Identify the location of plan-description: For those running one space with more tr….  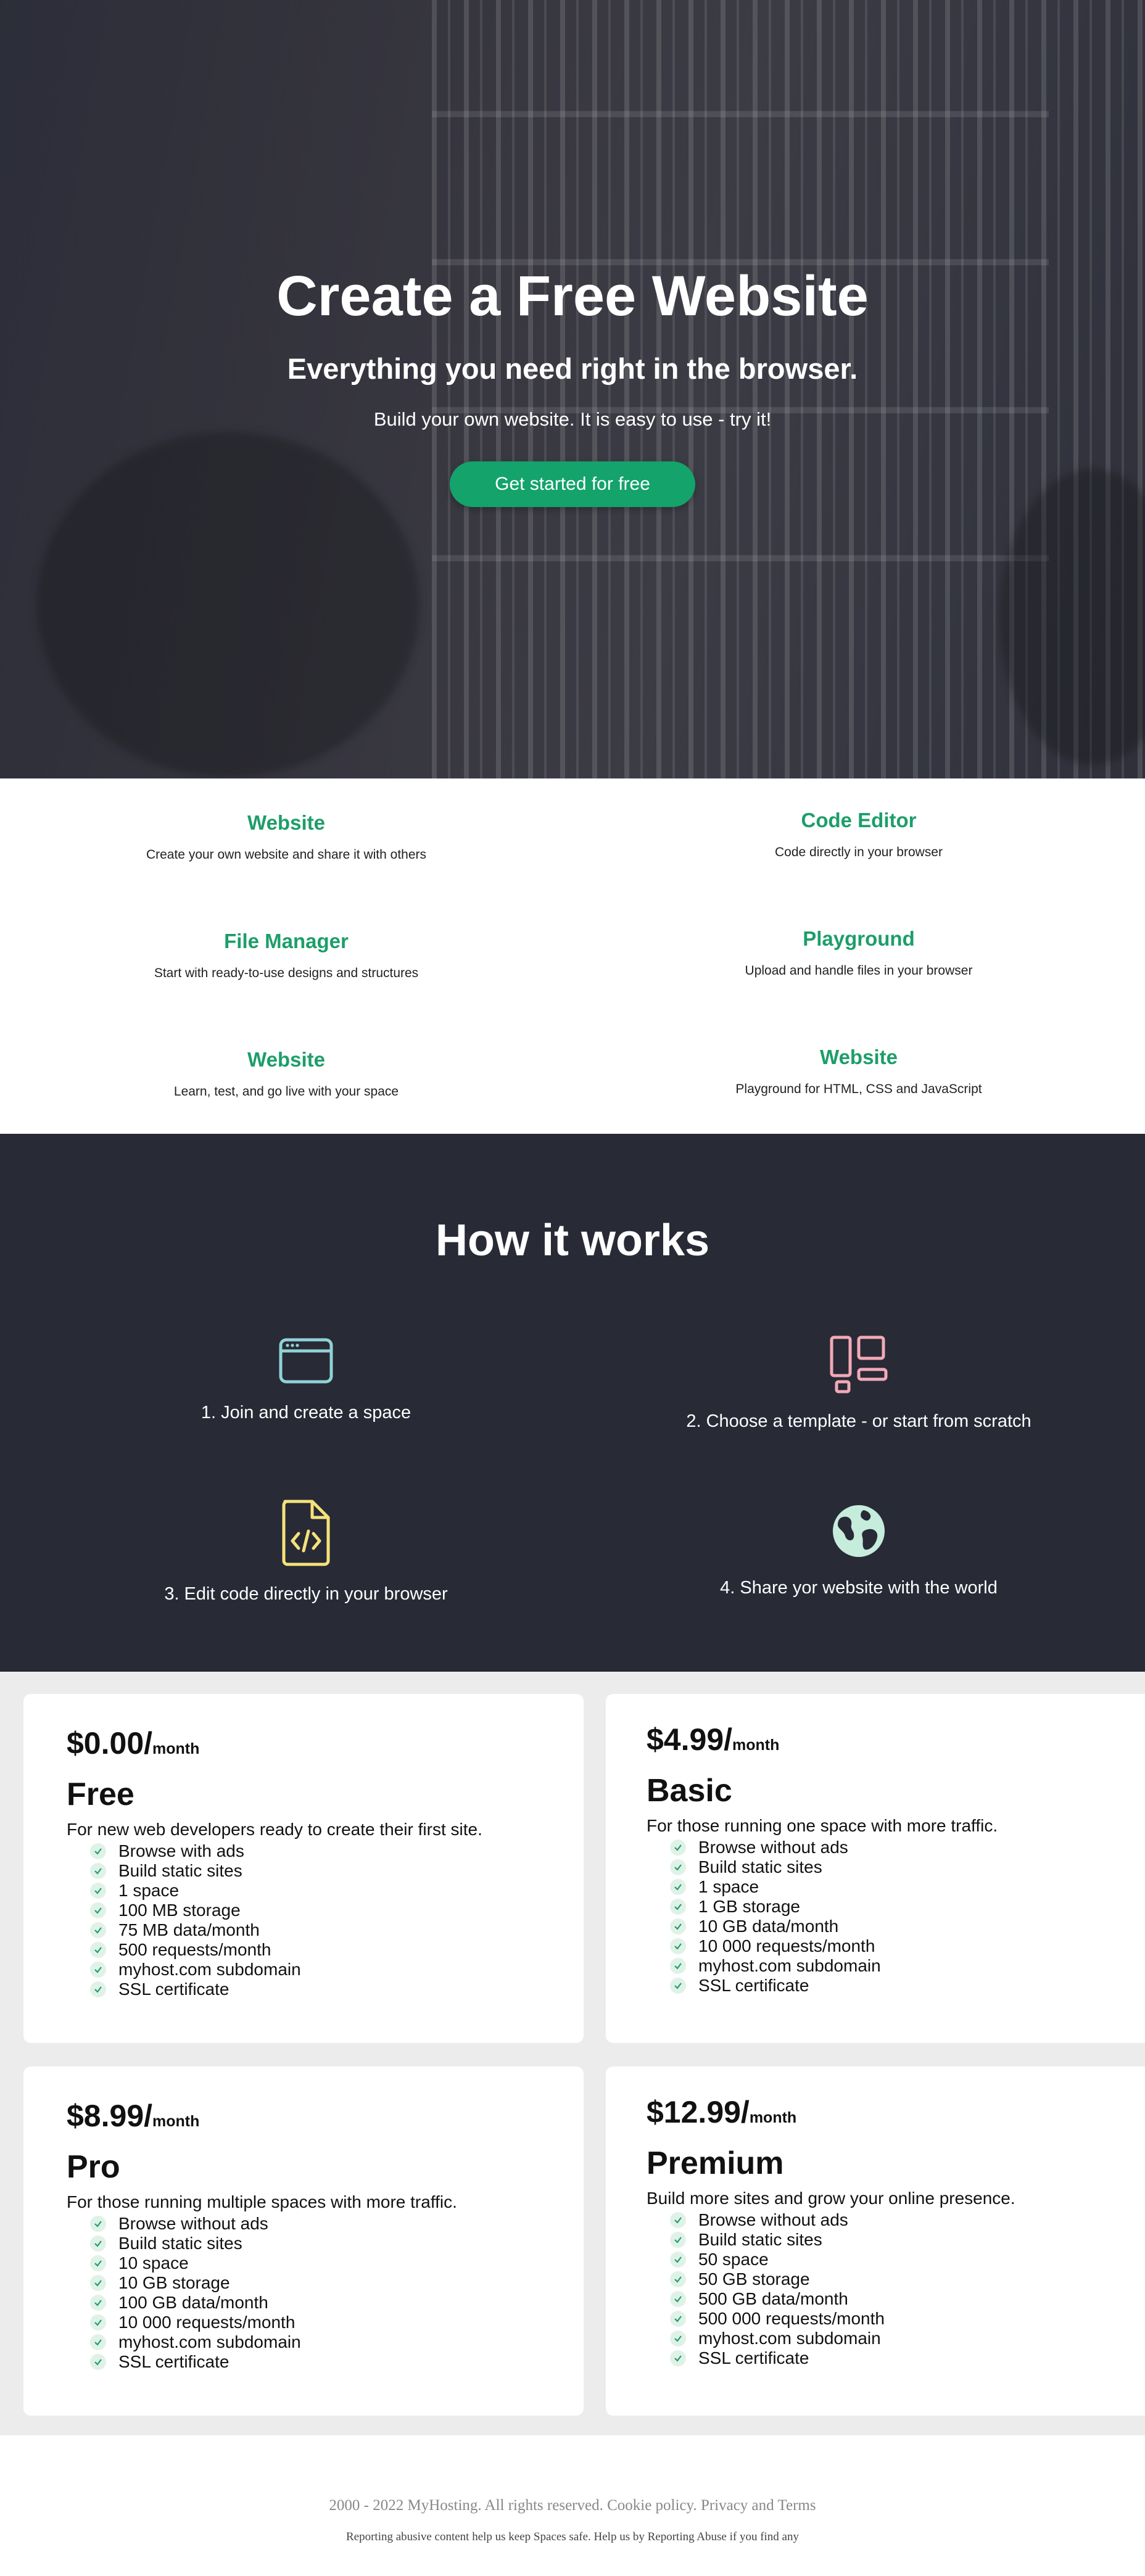
(822, 1825).